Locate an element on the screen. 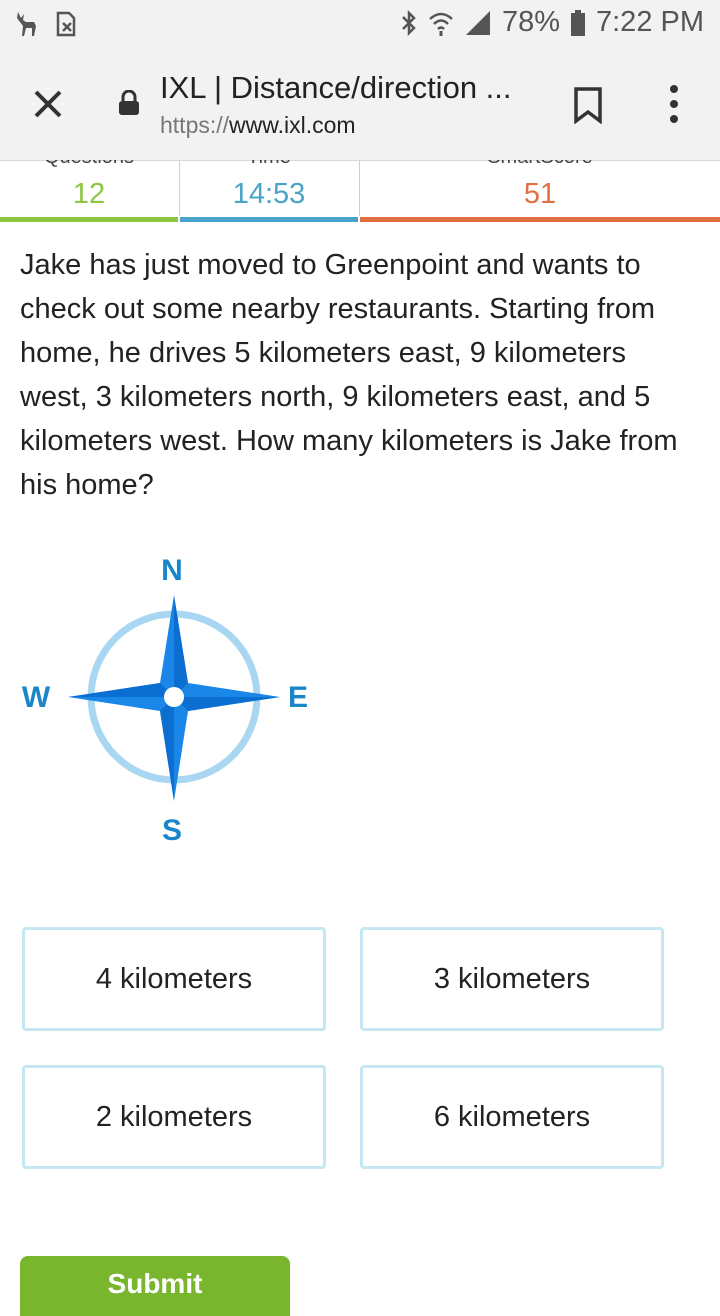 Image resolution: width=720 pixels, height=1316 pixels. time-stat: Time 14:53 is located at coordinates (269, 191).